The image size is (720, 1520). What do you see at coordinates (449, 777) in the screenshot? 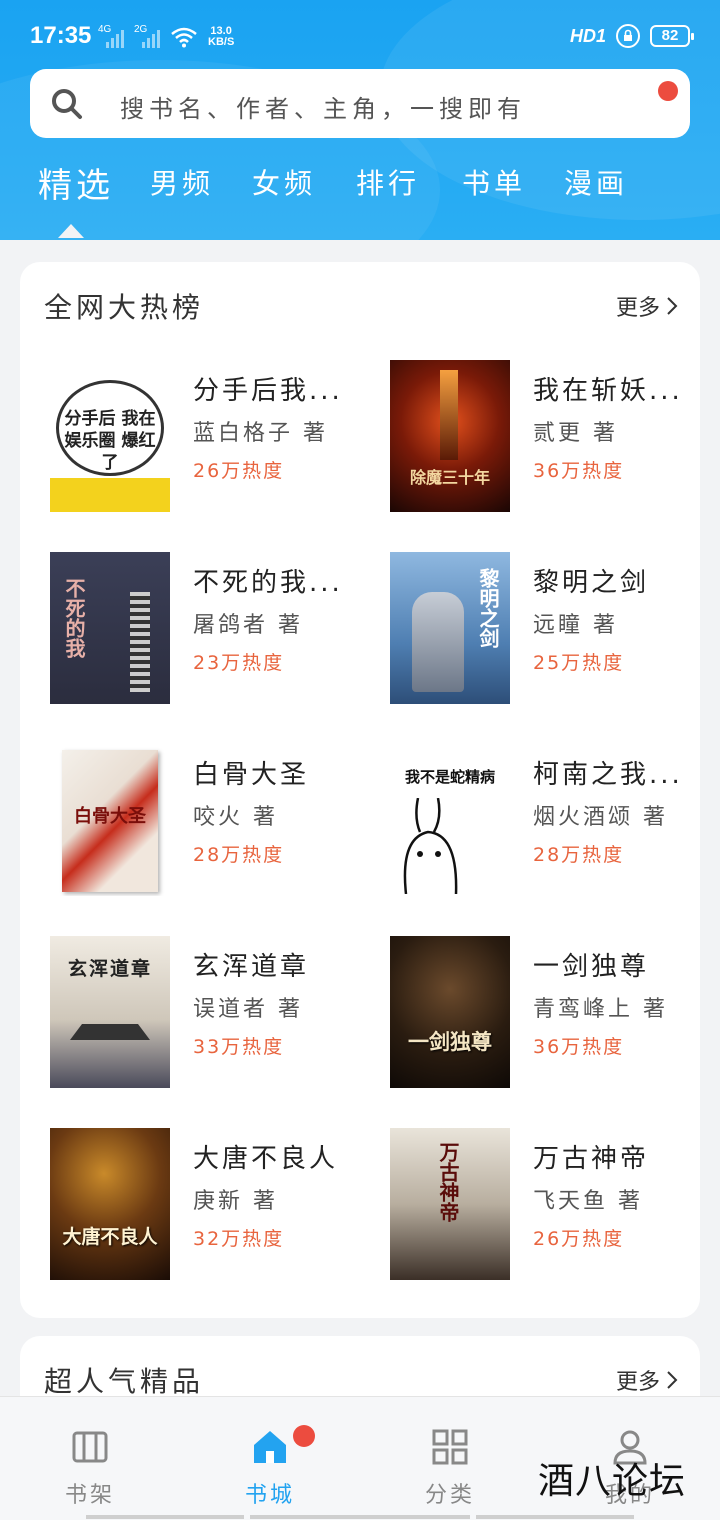
I see `book-cover-text: 我不是蛇精病` at bounding box center [449, 777].